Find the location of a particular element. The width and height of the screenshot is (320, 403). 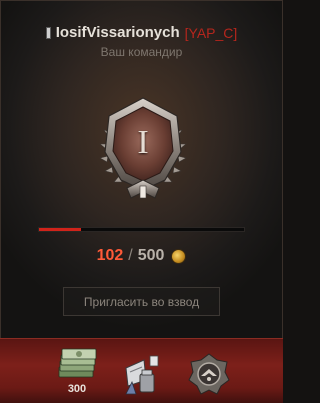

player-name-row: IosifVissarionych [YAP_C] is located at coordinates (141, 32).